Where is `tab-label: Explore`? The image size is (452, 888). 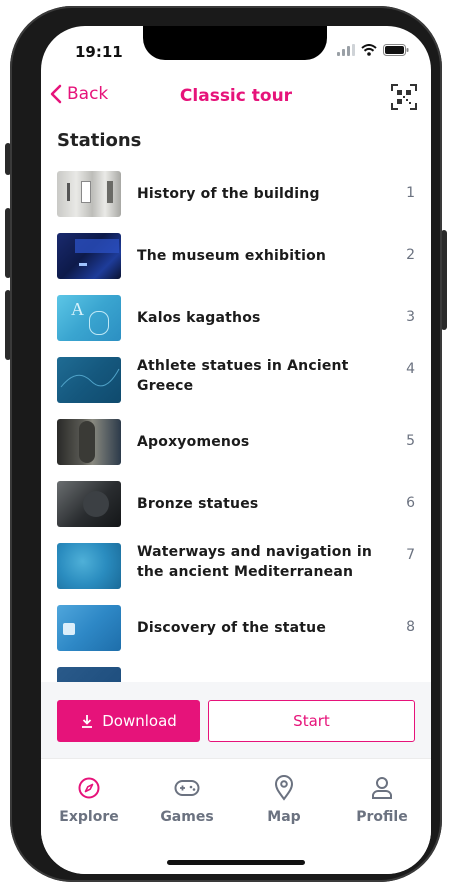 tab-label: Explore is located at coordinates (89, 817).